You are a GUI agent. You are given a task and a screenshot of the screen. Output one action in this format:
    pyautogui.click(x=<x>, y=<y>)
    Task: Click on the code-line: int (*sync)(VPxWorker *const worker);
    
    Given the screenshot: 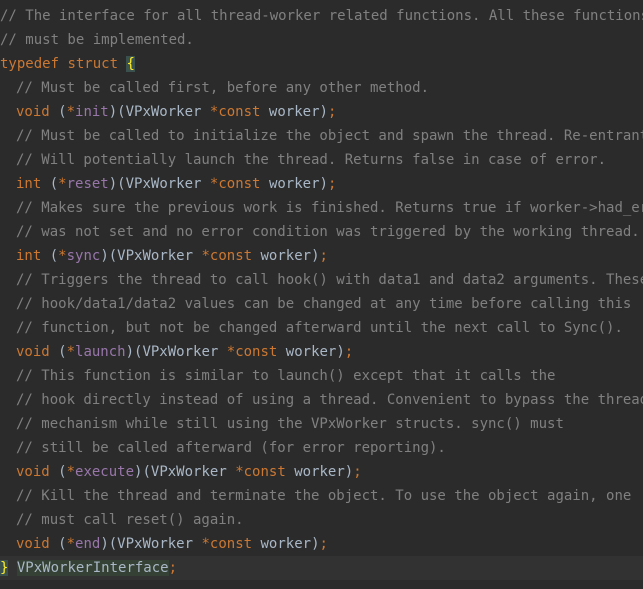 What is the action you would take?
    pyautogui.click(x=321, y=256)
    